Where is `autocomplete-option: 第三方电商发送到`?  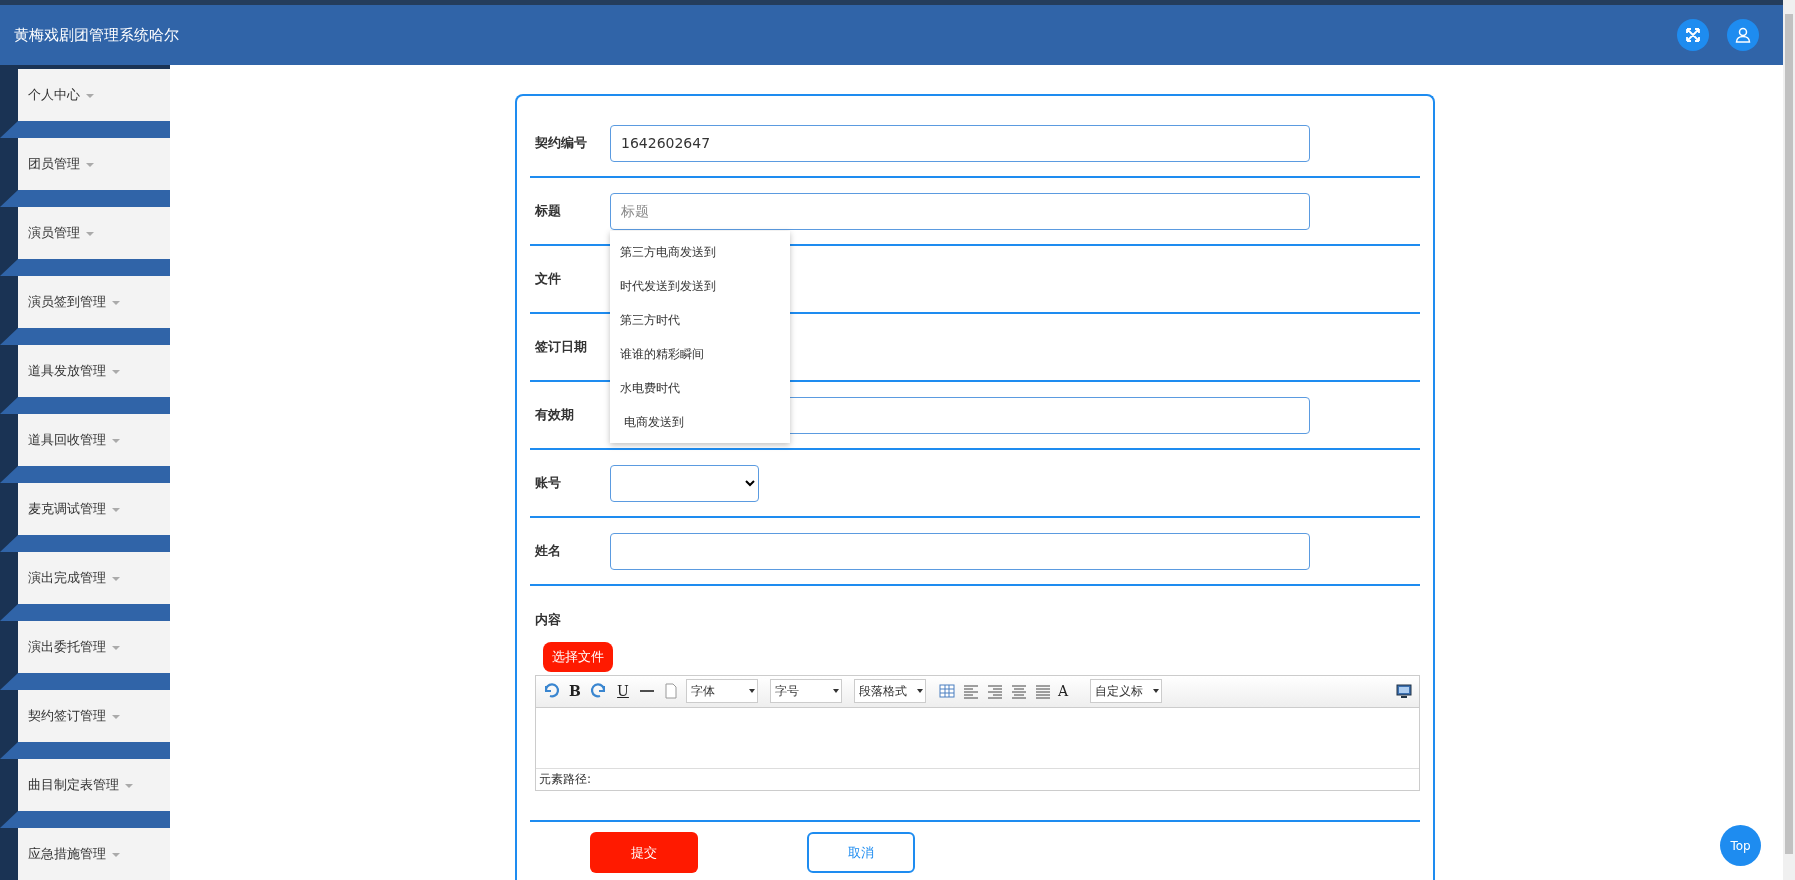
autocomplete-option: 第三方电商发送到 is located at coordinates (700, 251).